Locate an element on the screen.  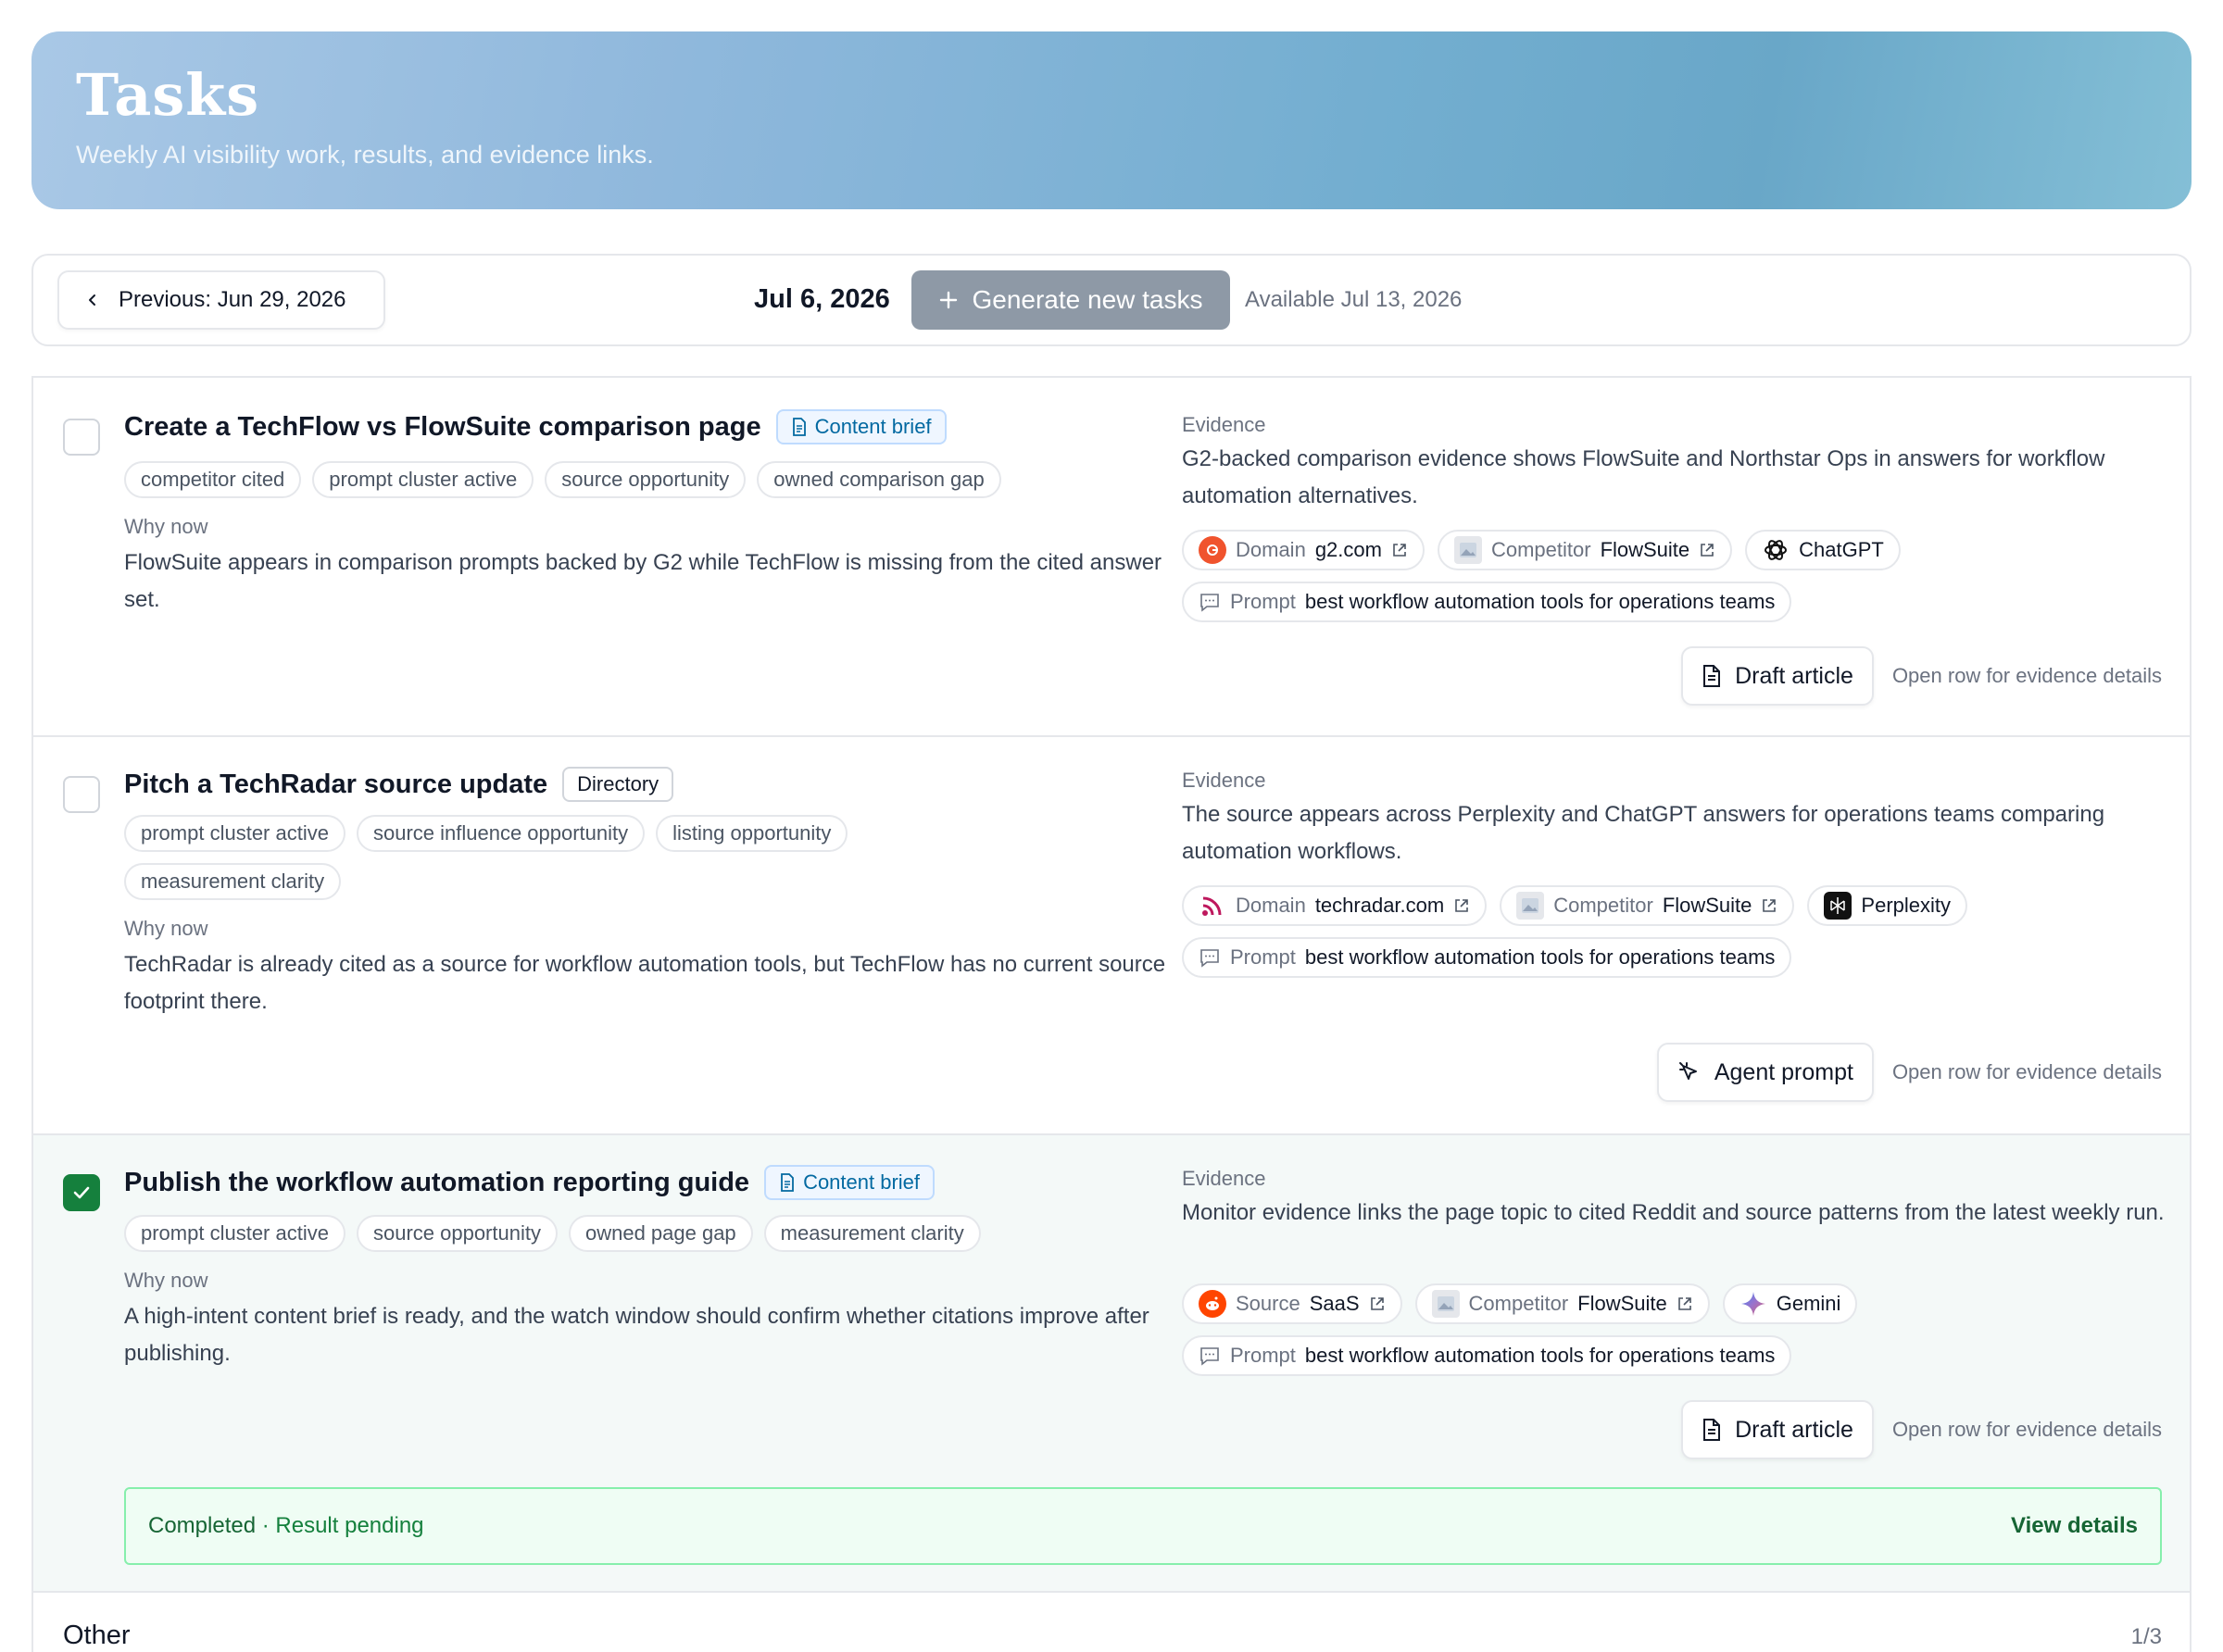
agent-prompt-button: Agent prompt is located at coordinates (1765, 1072).